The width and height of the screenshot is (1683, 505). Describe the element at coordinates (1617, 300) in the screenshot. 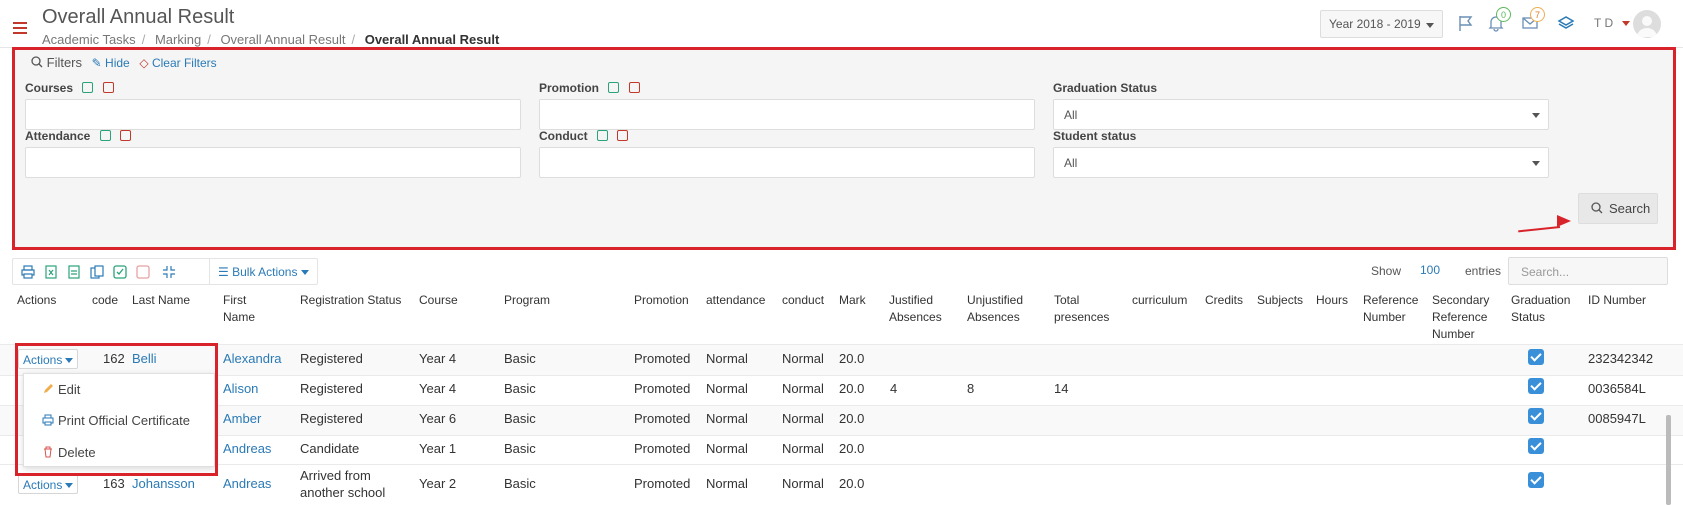

I see `col-header-id-number: ID Number` at that location.